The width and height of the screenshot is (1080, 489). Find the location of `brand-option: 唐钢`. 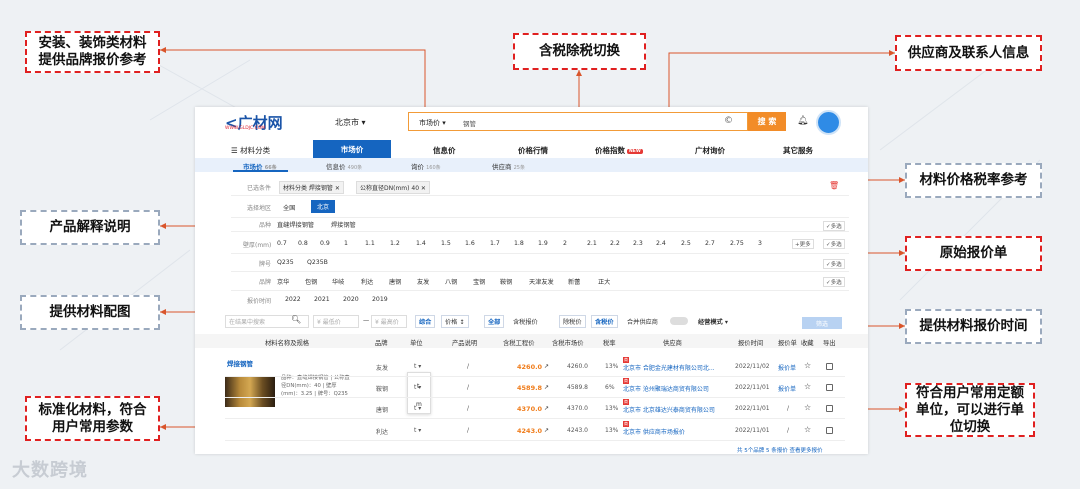

brand-option: 唐钢 is located at coordinates (395, 281).